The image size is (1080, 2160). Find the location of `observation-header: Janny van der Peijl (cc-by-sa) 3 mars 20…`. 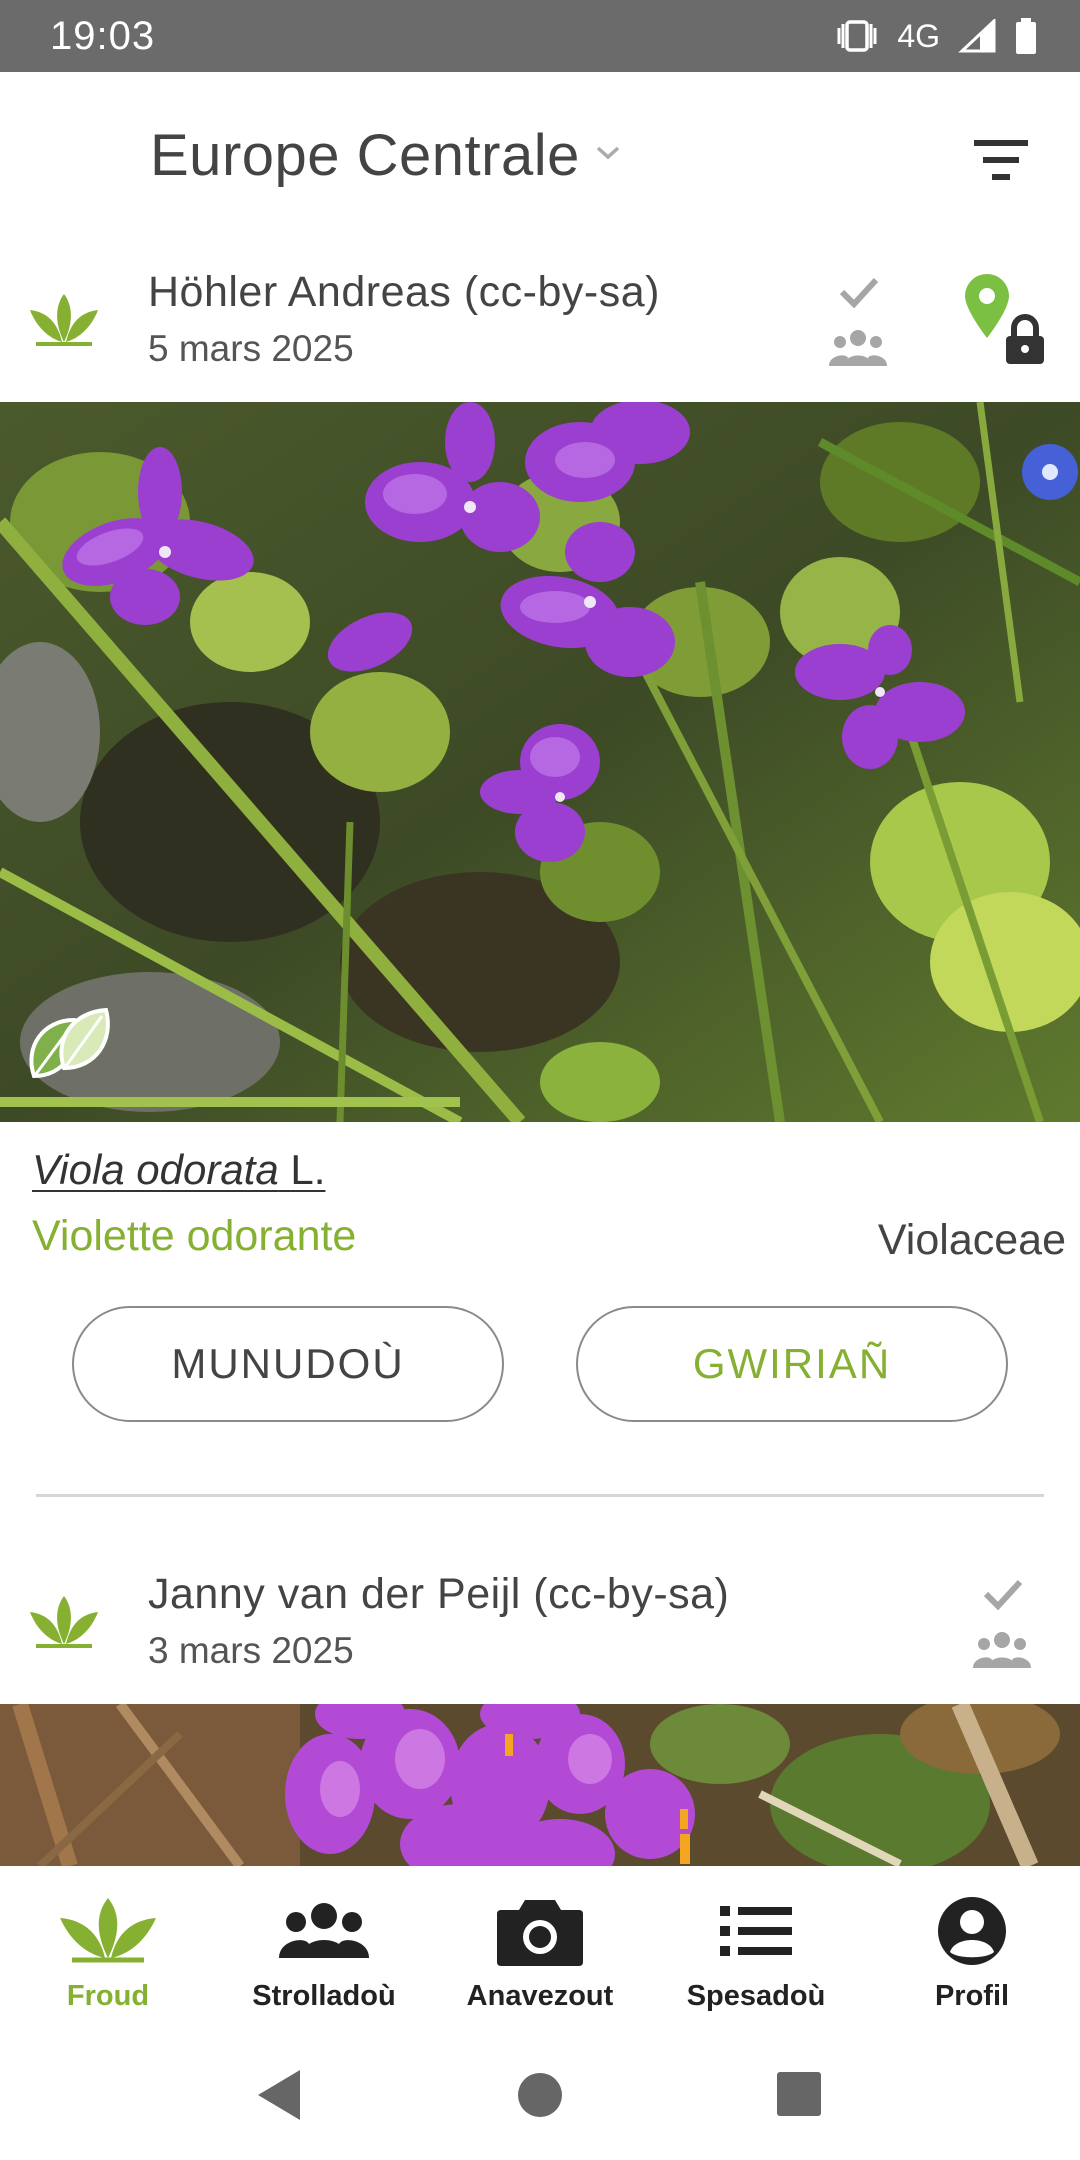

observation-header: Janny van der Peijl (cc-by-sa) 3 mars 20… is located at coordinates (540, 1617).